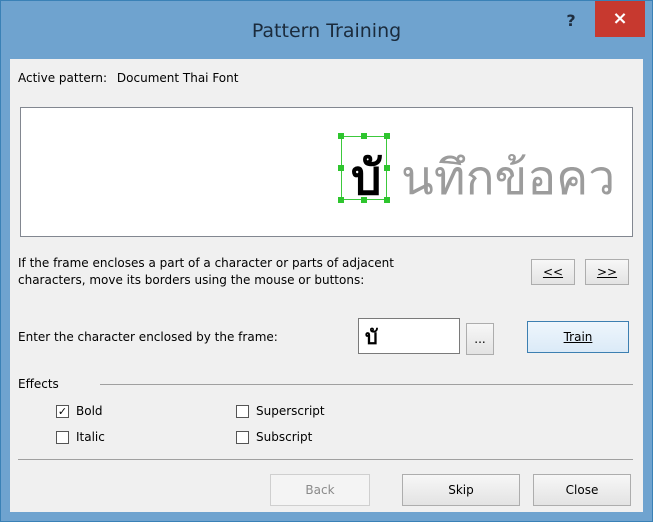 The width and height of the screenshot is (653, 522). I want to click on move-left-label: <<, so click(553, 272).